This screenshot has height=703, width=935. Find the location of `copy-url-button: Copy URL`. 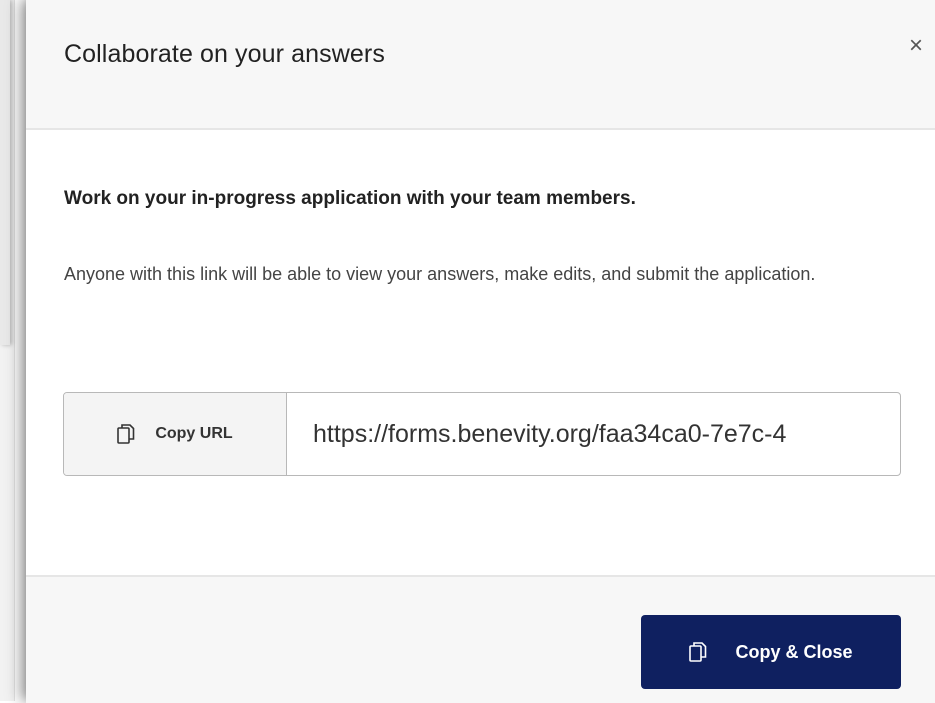

copy-url-button: Copy URL is located at coordinates (175, 434).